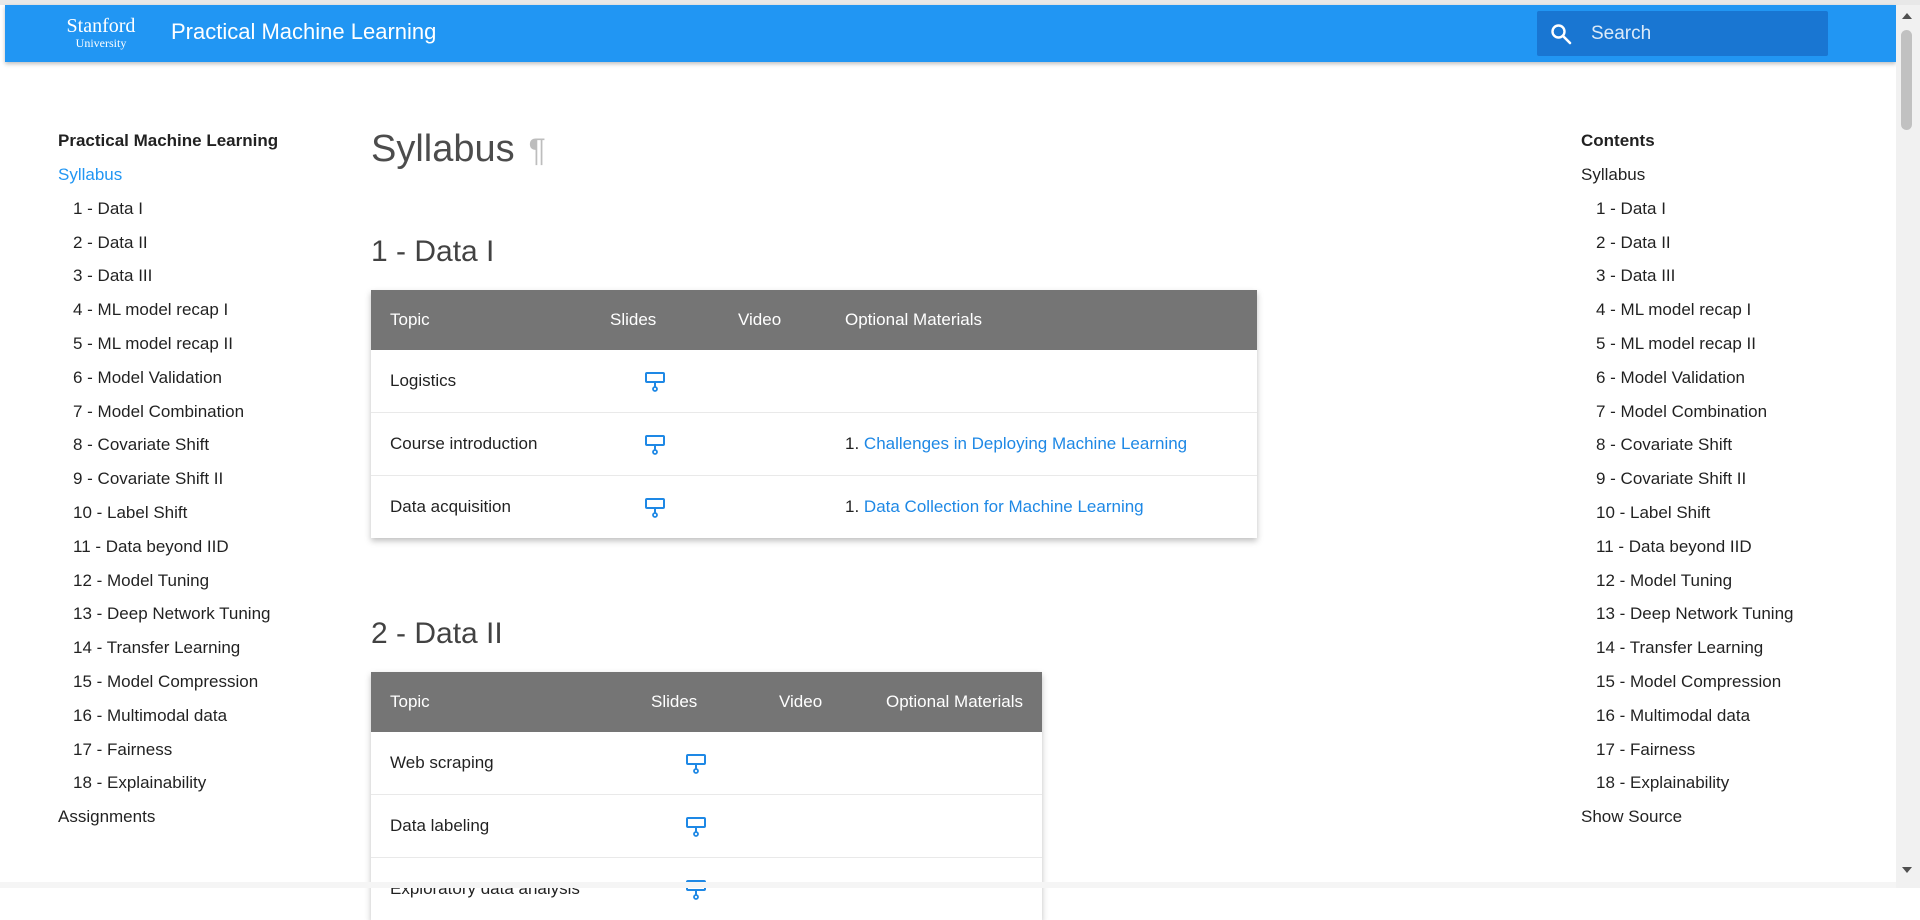 The image size is (1920, 920). What do you see at coordinates (183, 449) in the screenshot?
I see `nav-link-lecture: 8 - Covariate Shift` at bounding box center [183, 449].